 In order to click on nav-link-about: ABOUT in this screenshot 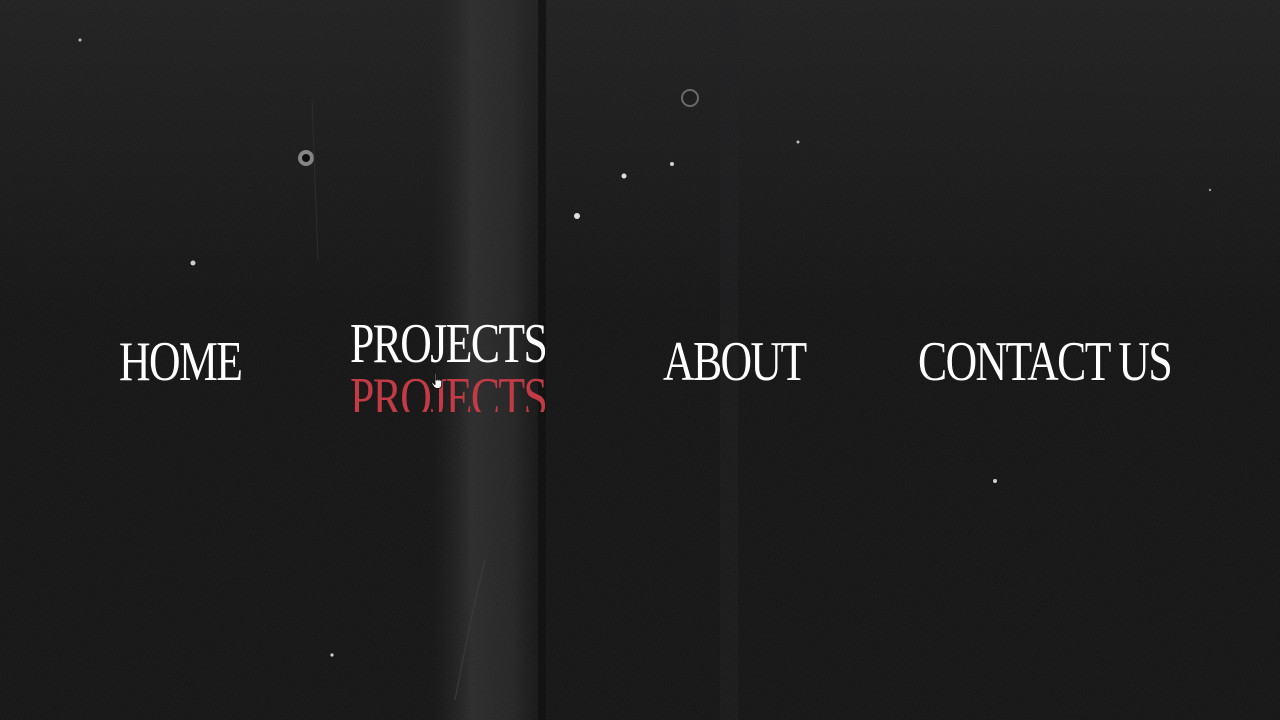, I will do `click(735, 362)`.